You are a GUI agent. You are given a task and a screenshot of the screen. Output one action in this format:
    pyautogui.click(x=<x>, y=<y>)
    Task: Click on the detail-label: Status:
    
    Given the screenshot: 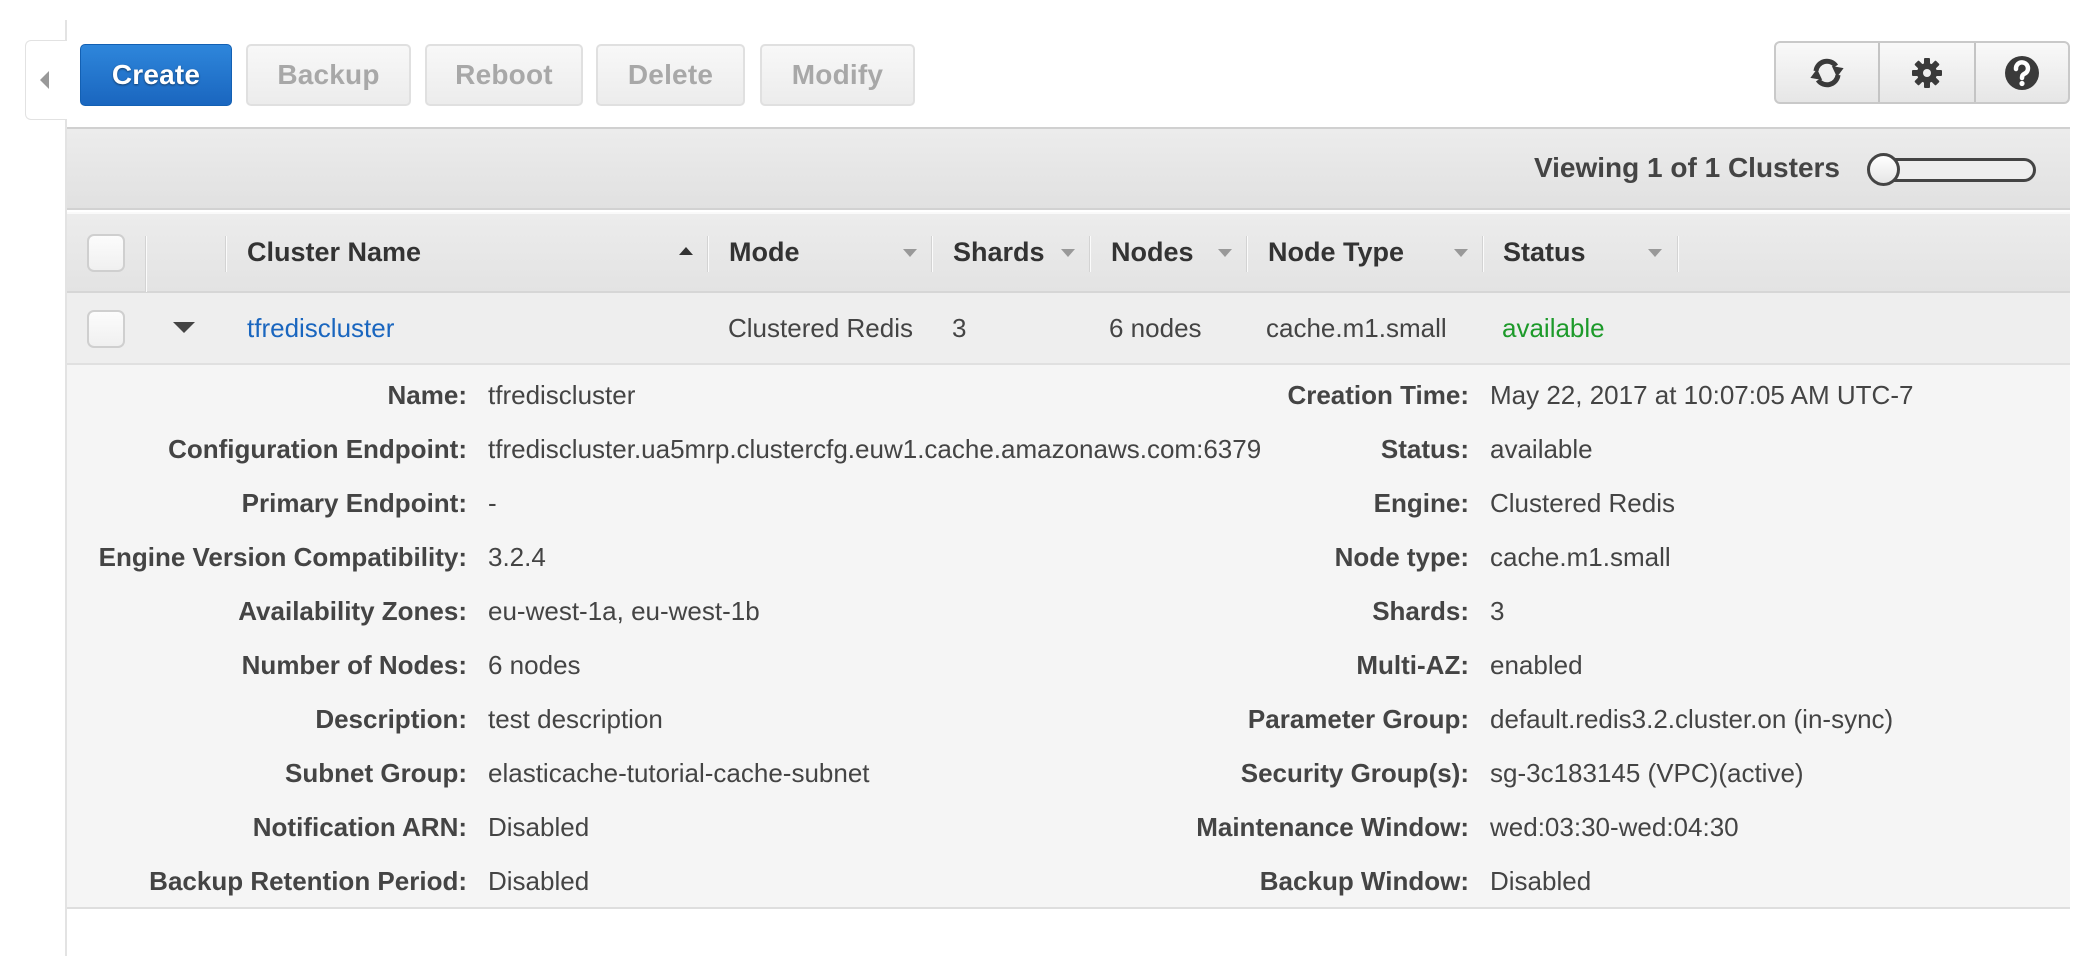 What is the action you would take?
    pyautogui.click(x=1424, y=448)
    